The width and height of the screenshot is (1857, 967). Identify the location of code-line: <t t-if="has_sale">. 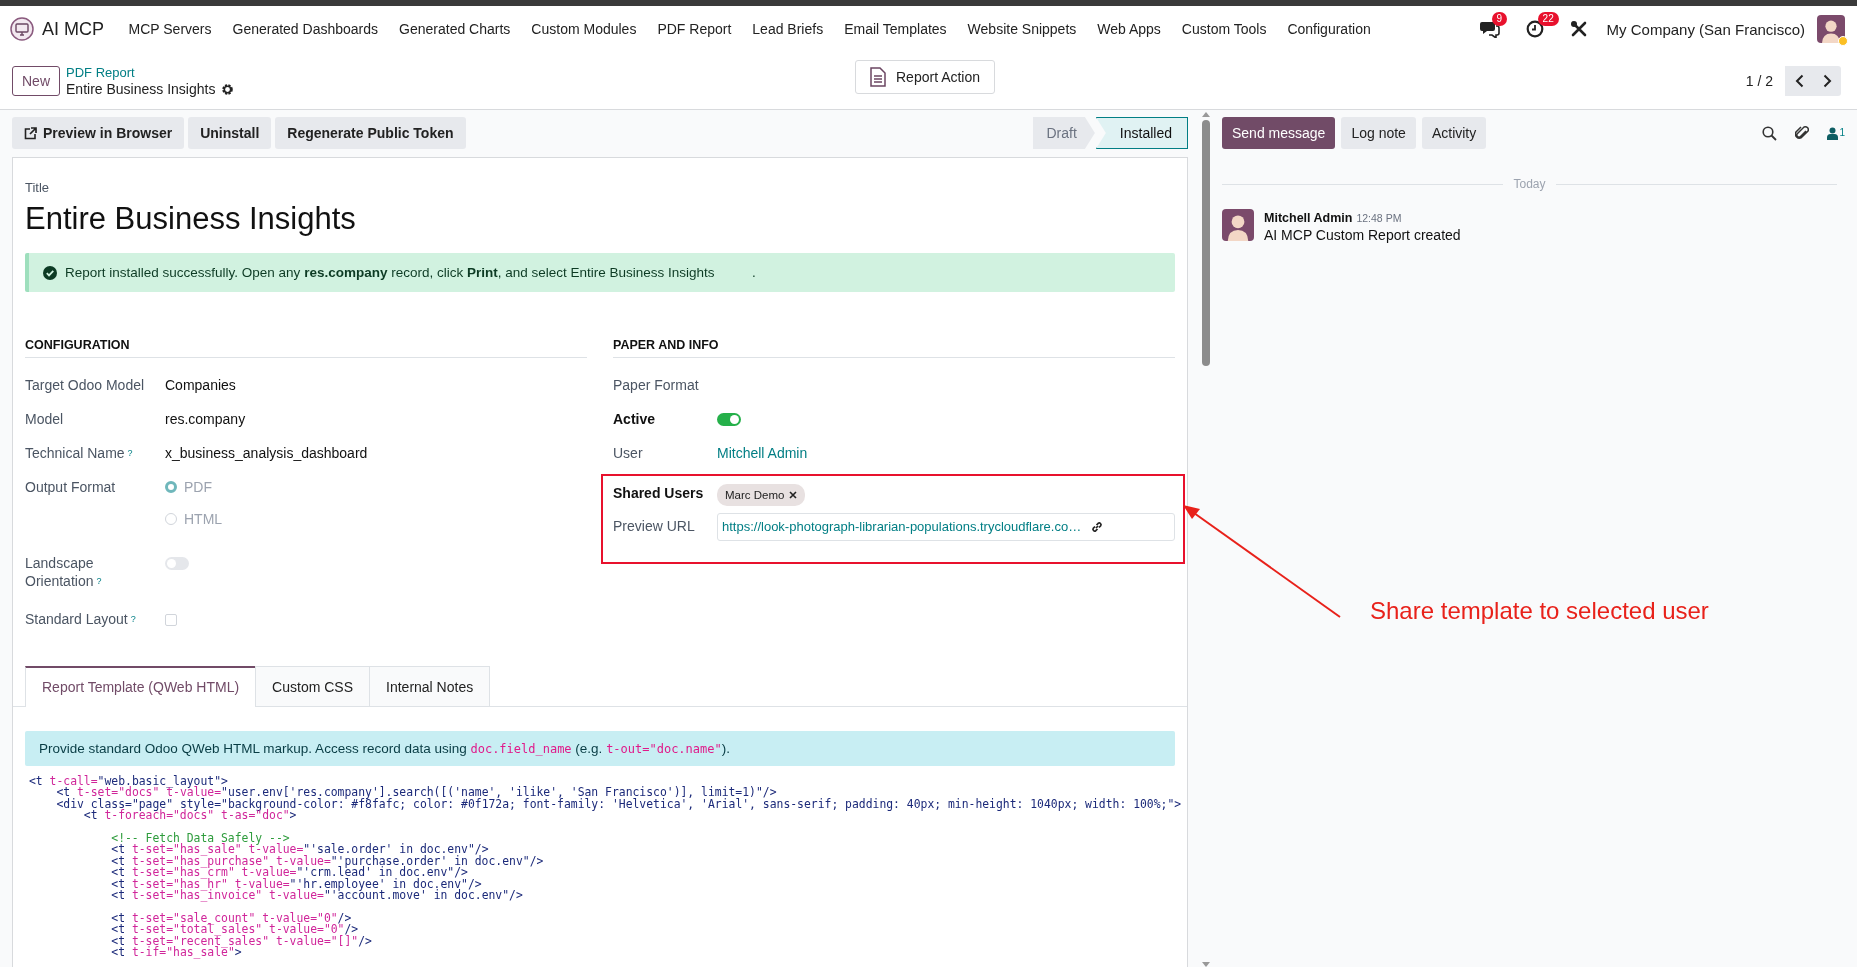
(176, 953).